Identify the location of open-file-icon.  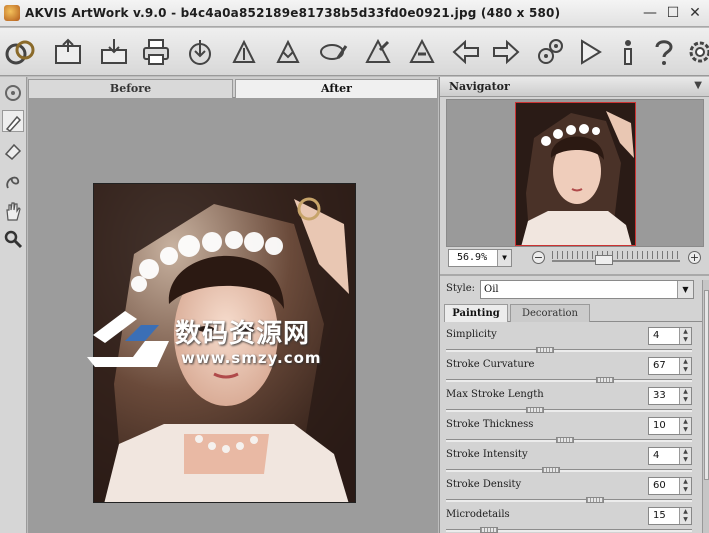
(68, 52).